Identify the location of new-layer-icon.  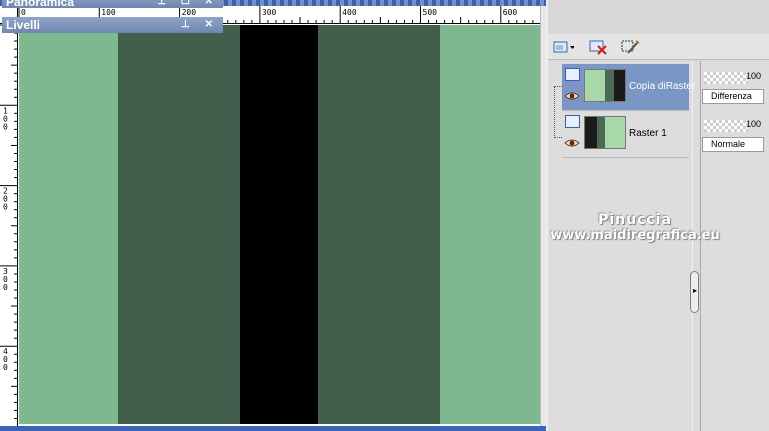
(563, 47).